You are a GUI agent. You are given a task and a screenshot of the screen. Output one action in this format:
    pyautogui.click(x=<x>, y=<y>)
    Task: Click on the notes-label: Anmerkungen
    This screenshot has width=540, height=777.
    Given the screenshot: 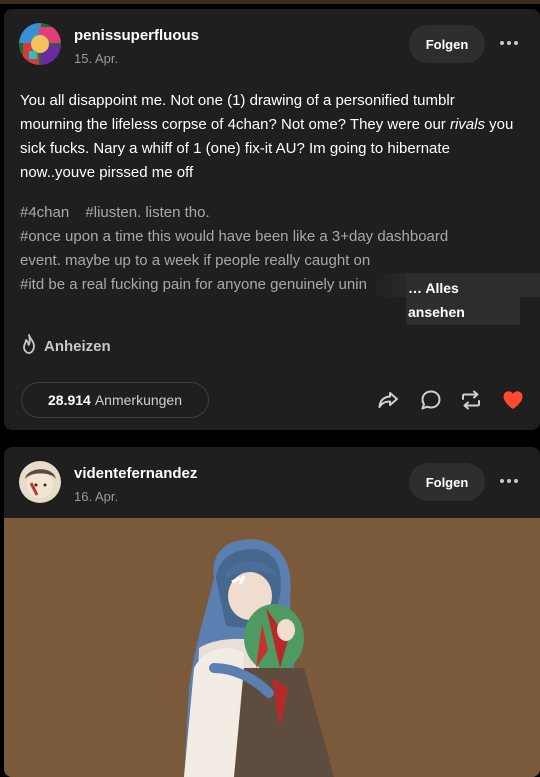 What is the action you would take?
    pyautogui.click(x=138, y=400)
    